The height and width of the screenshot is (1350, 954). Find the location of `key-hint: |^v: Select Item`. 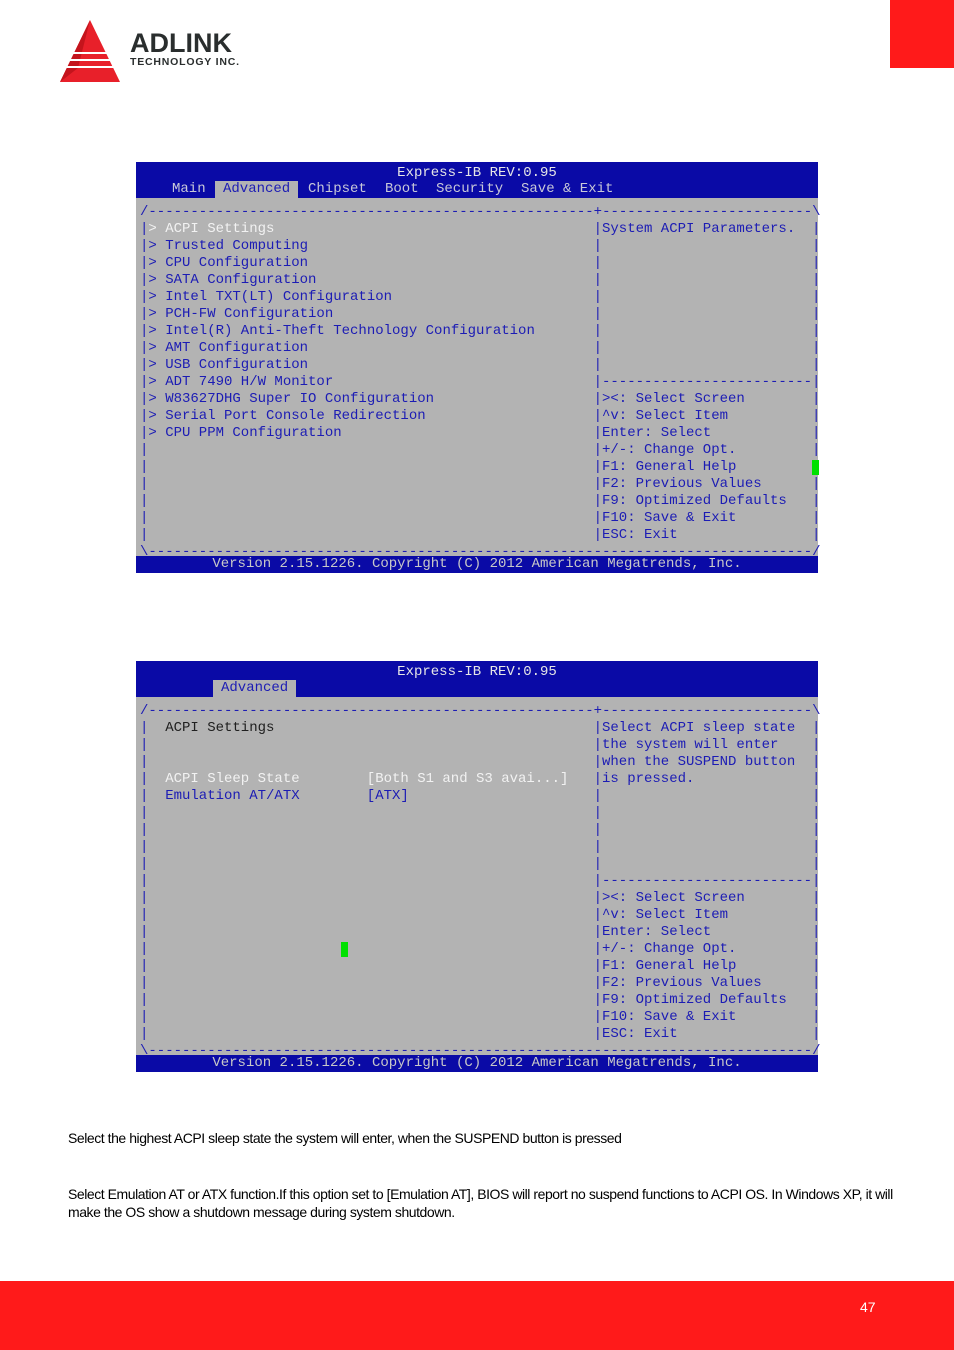

key-hint: |^v: Select Item is located at coordinates (661, 915).